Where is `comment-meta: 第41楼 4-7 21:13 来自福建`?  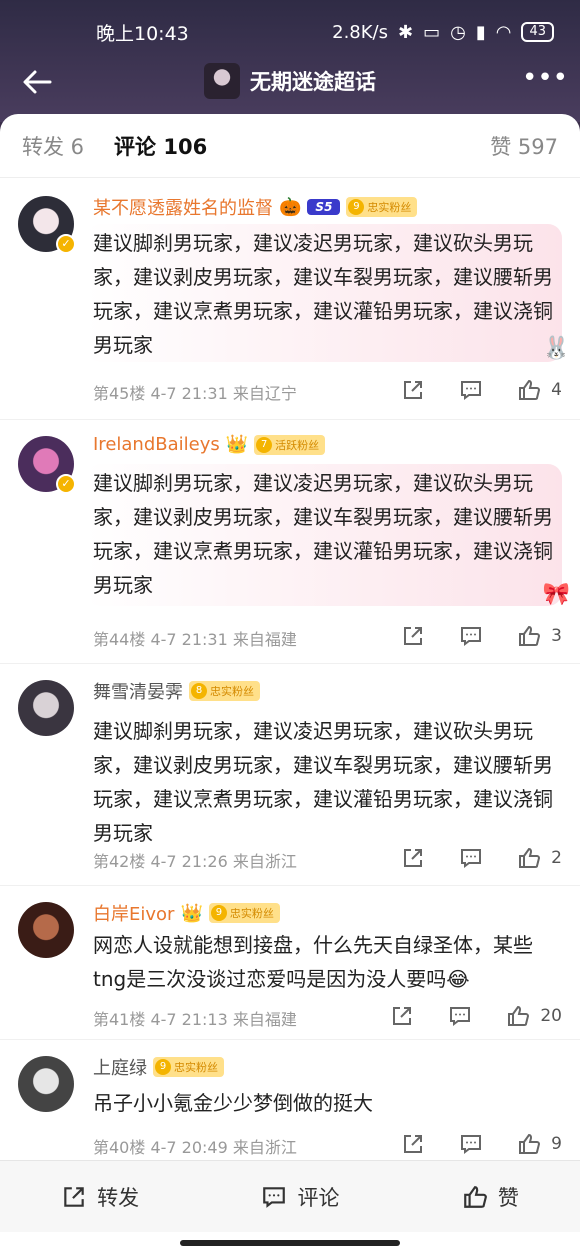 comment-meta: 第41楼 4-7 21:13 来自福建 is located at coordinates (195, 1019).